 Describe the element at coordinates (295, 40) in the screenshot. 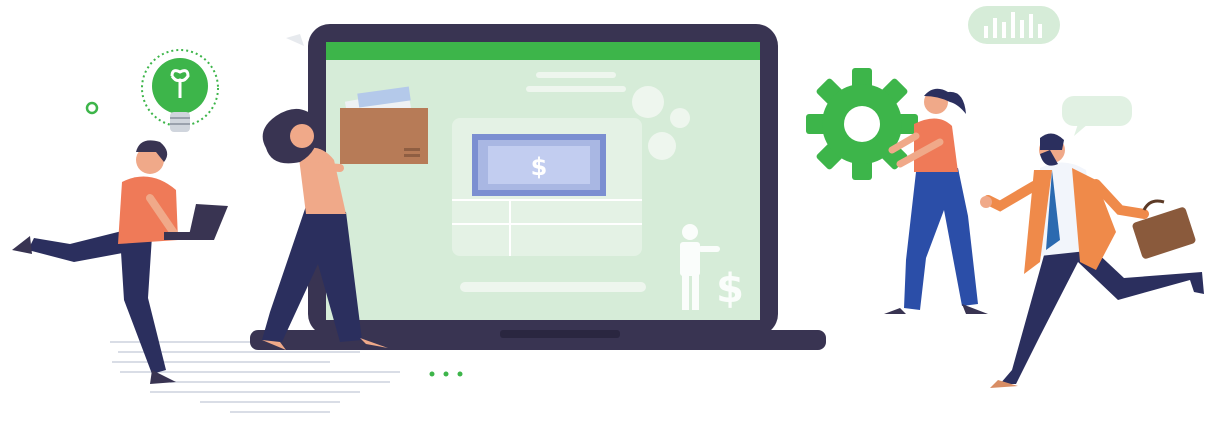

I see `flying-paper` at that location.